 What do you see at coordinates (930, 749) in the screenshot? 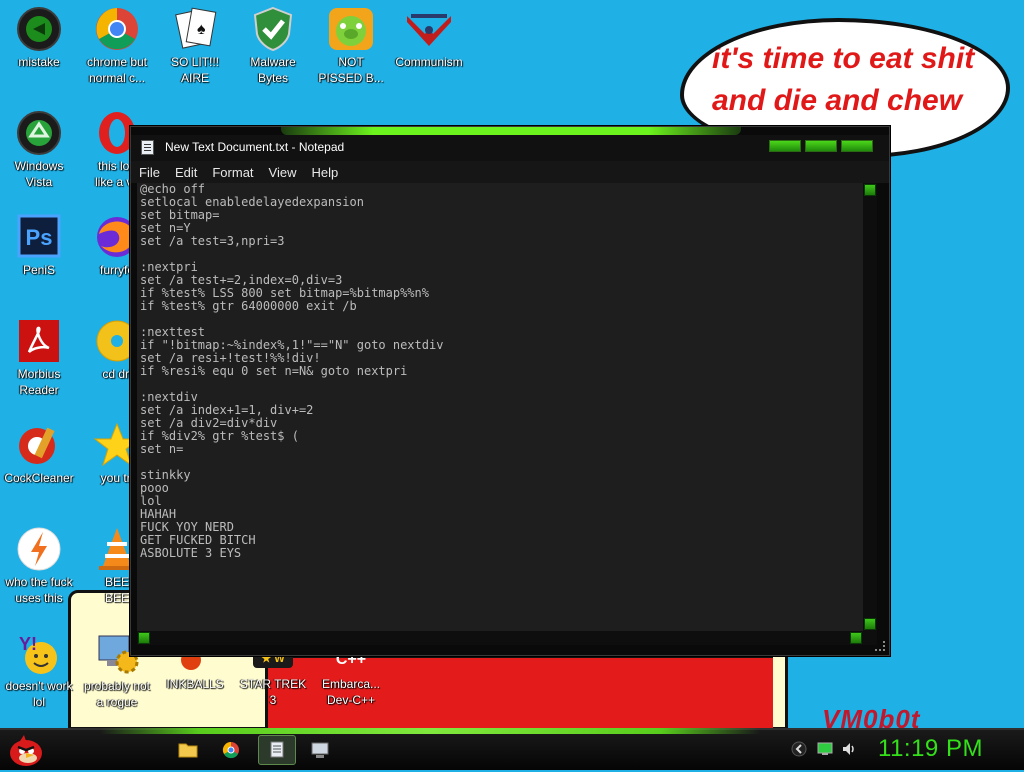
I see `taskbar-clock: 11:19 PM` at bounding box center [930, 749].